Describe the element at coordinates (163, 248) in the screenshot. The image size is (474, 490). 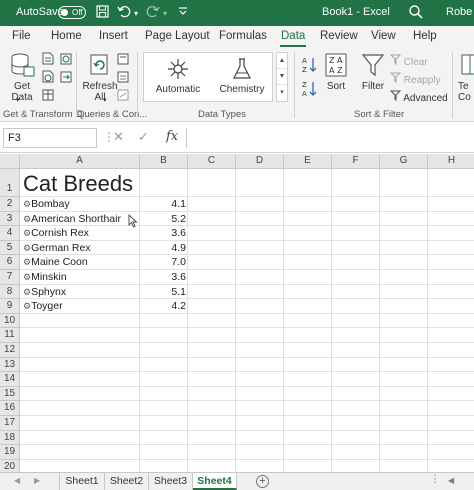
I see `cell-breed-value: 4.9` at that location.